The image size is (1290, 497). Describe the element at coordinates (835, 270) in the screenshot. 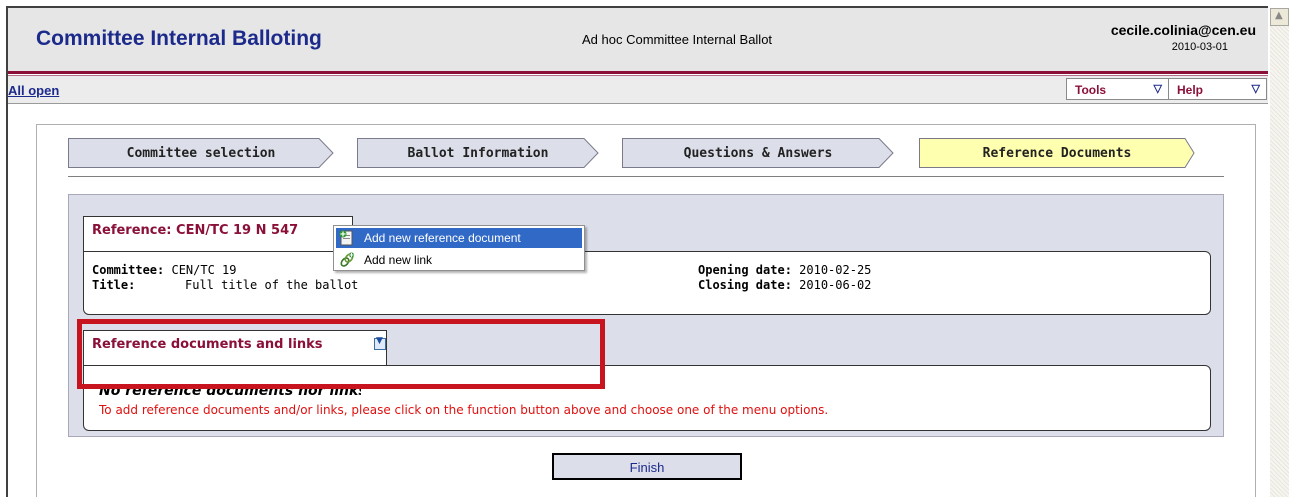

I see `opening-date-value: 2010-02-25` at that location.